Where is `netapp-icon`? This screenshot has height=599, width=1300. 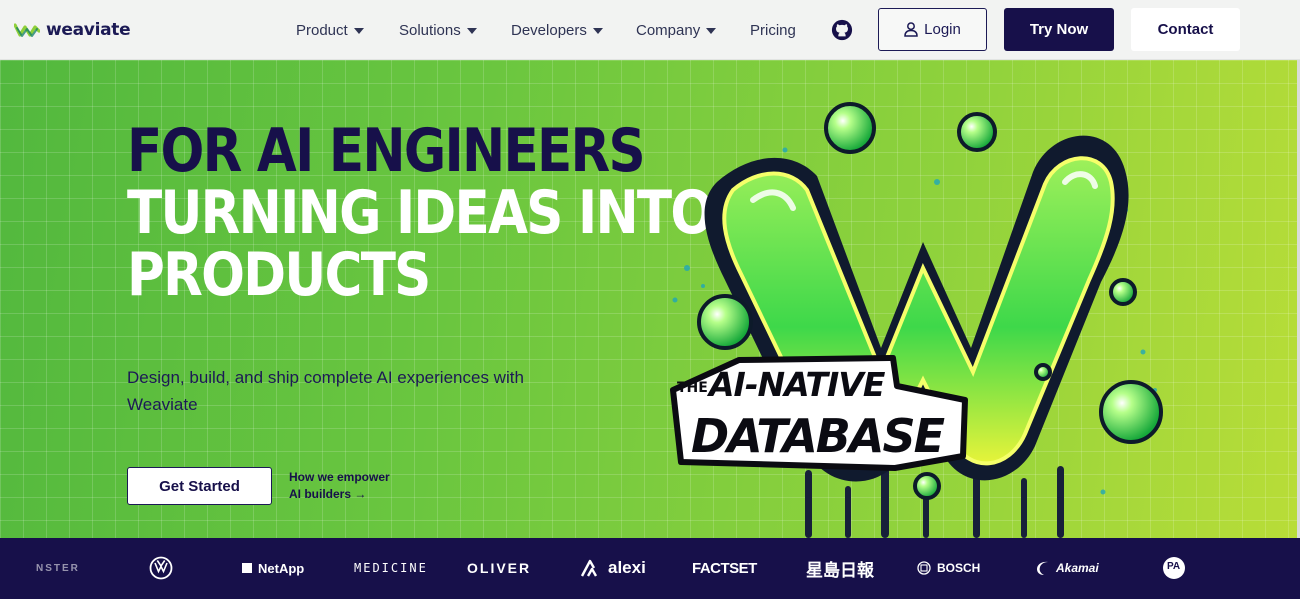 netapp-icon is located at coordinates (247, 568).